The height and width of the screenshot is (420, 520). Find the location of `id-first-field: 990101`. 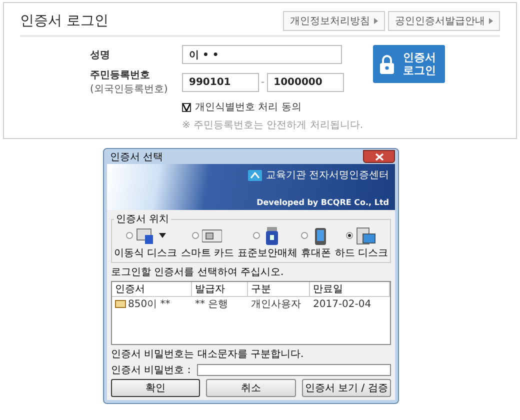

id-first-field: 990101 is located at coordinates (220, 82).